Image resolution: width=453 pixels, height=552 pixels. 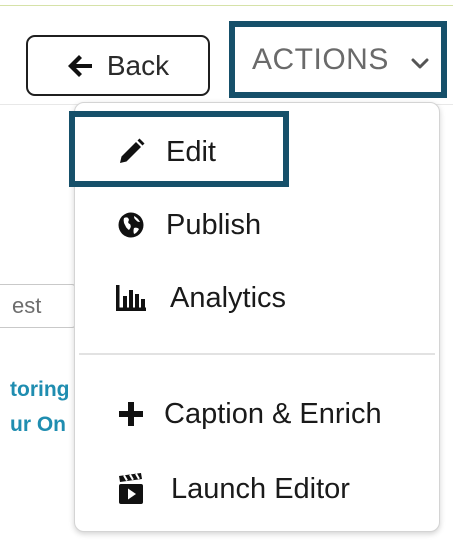 I want to click on menu-item-caption-enrich-label: Caption & Enrich, so click(x=273, y=413).